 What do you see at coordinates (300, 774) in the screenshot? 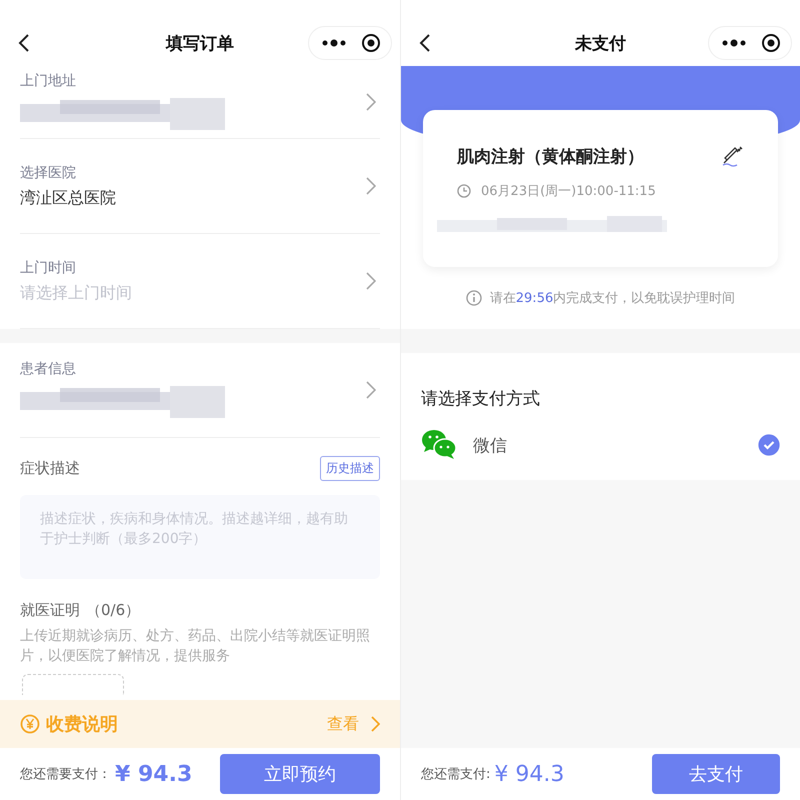
I see `book-button: 立即预约` at bounding box center [300, 774].